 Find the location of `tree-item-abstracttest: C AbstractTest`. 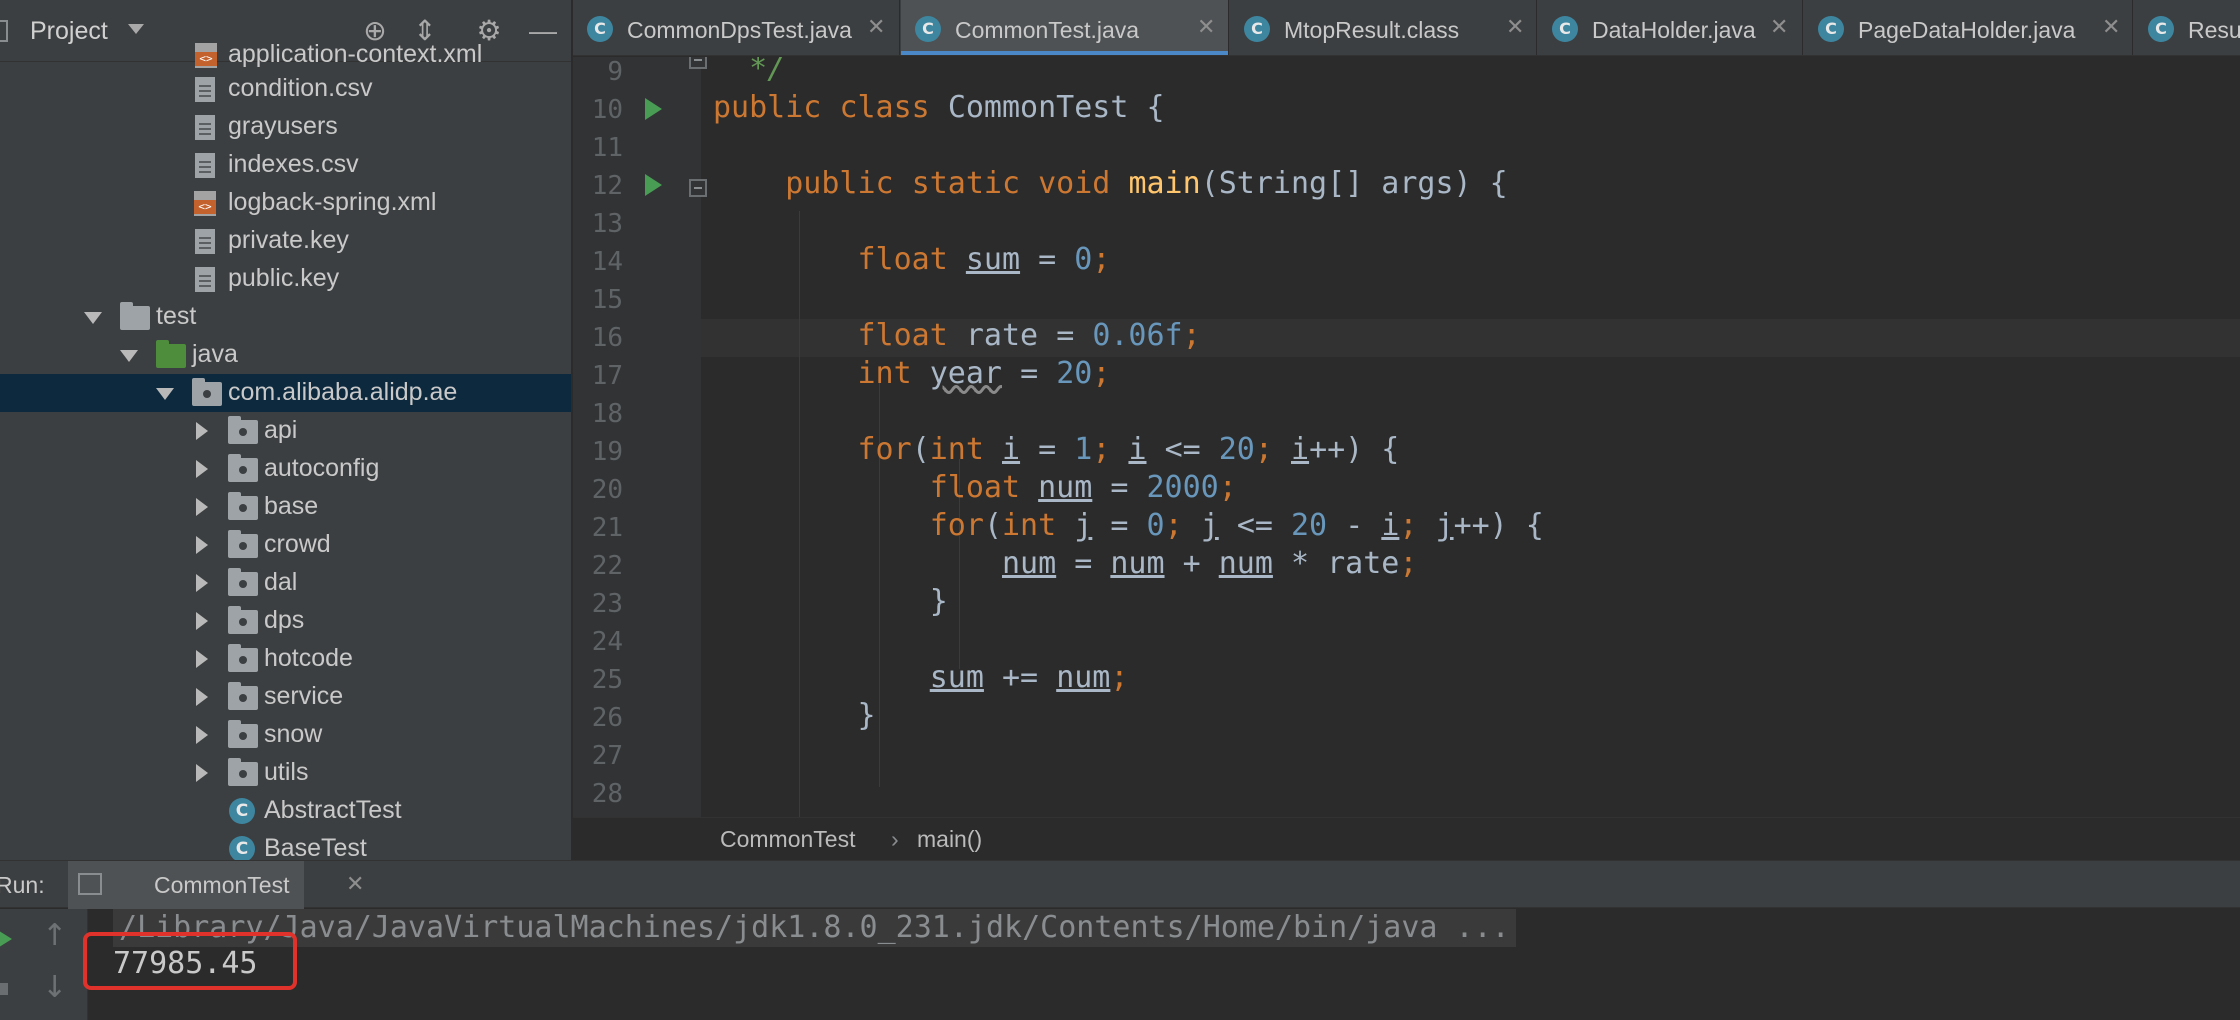

tree-item-abstracttest: C AbstractTest is located at coordinates (285, 811).